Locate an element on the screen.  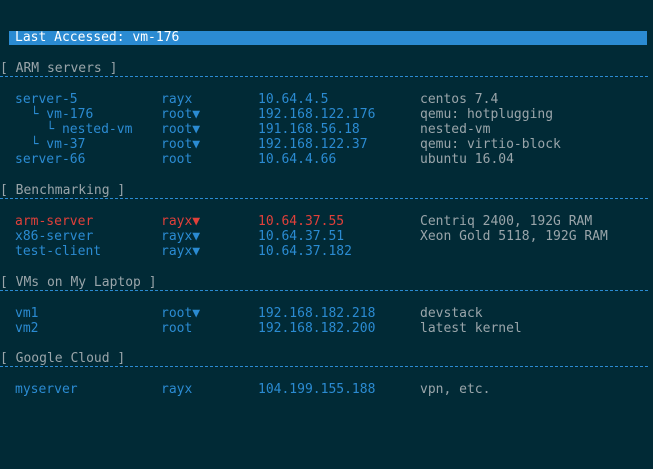
group-title: [ VMs on My Laptop ] is located at coordinates (78, 282).